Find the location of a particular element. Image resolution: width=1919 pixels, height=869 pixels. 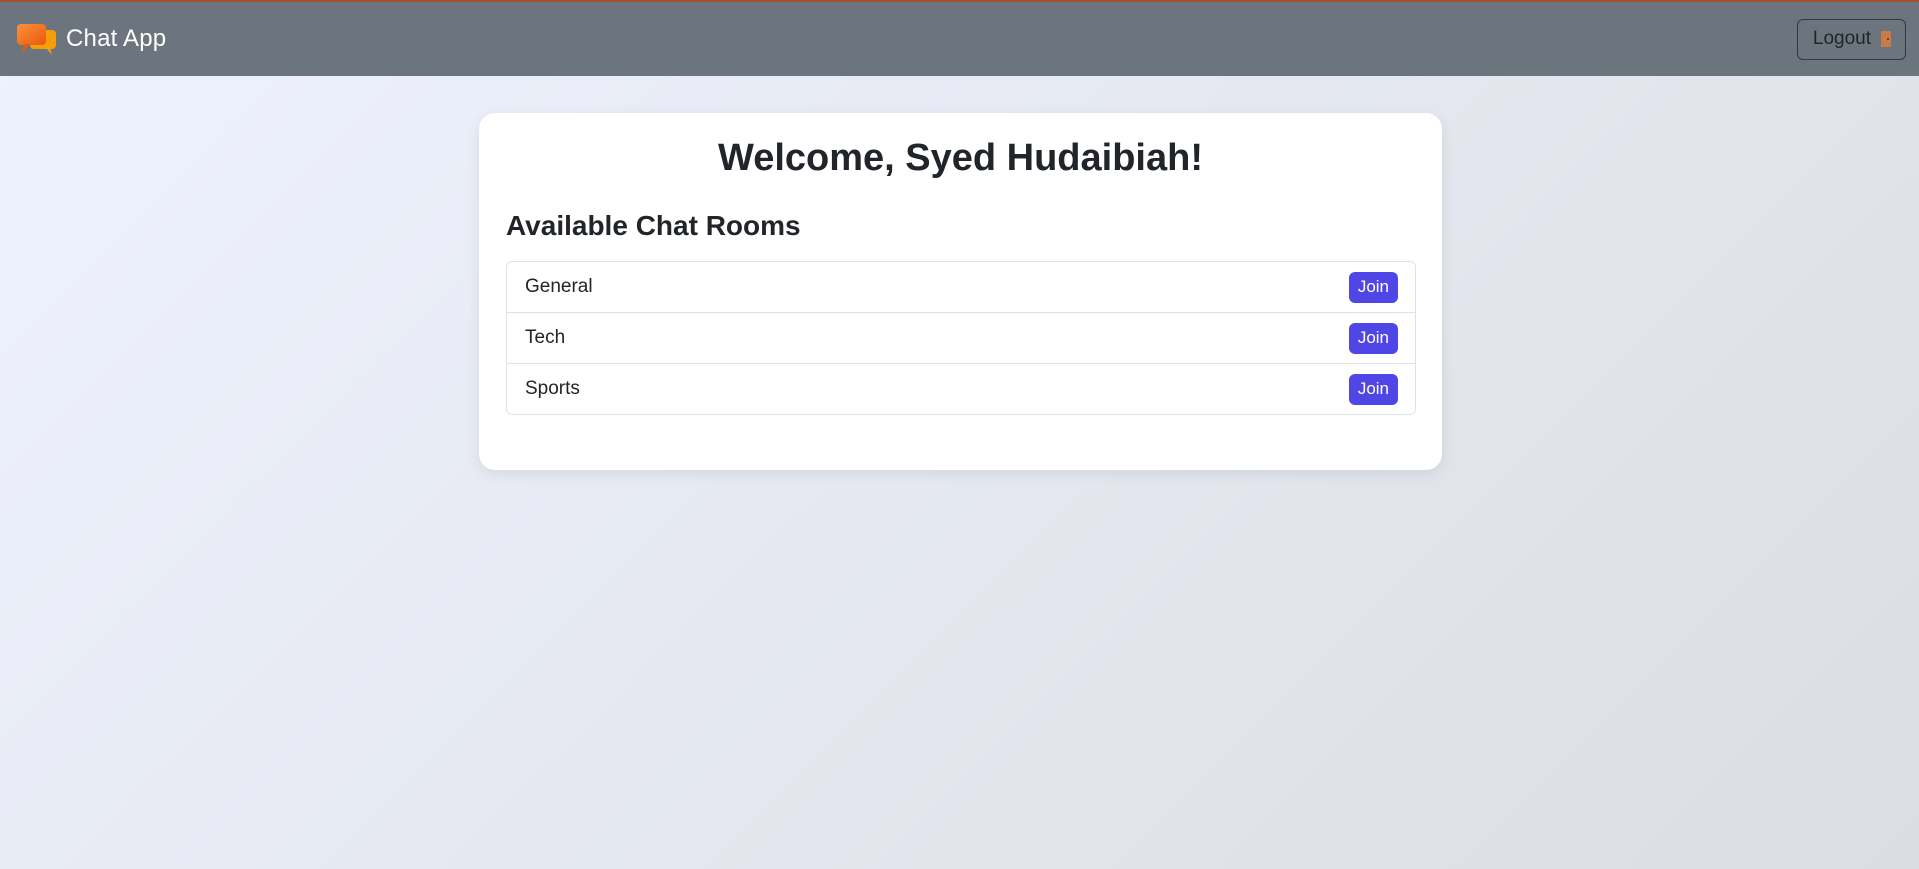

brand: Chat App is located at coordinates (91, 39).